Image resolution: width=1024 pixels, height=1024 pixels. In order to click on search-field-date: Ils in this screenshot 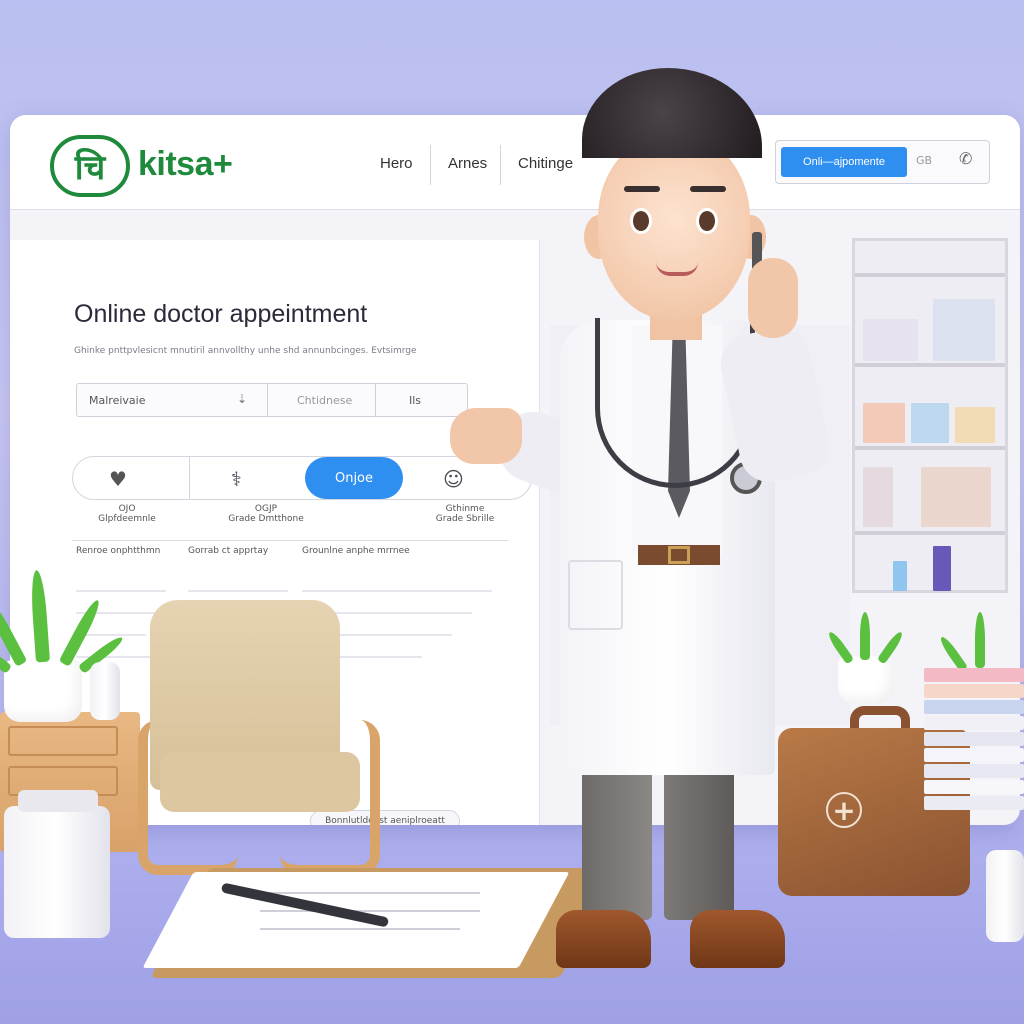, I will do `click(434, 400)`.